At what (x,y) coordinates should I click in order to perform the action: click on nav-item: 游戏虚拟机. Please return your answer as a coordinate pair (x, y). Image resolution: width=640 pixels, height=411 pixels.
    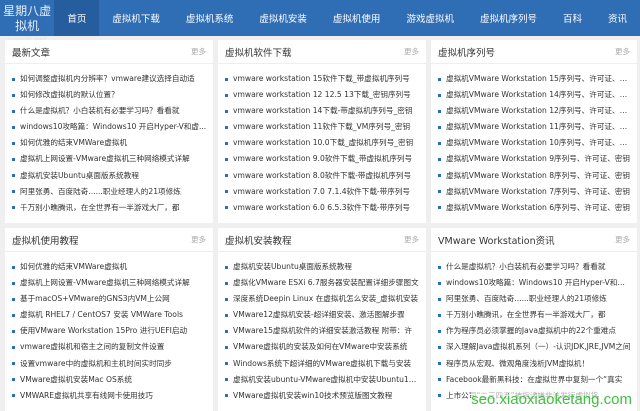
    Looking at the image, I should click on (430, 18).